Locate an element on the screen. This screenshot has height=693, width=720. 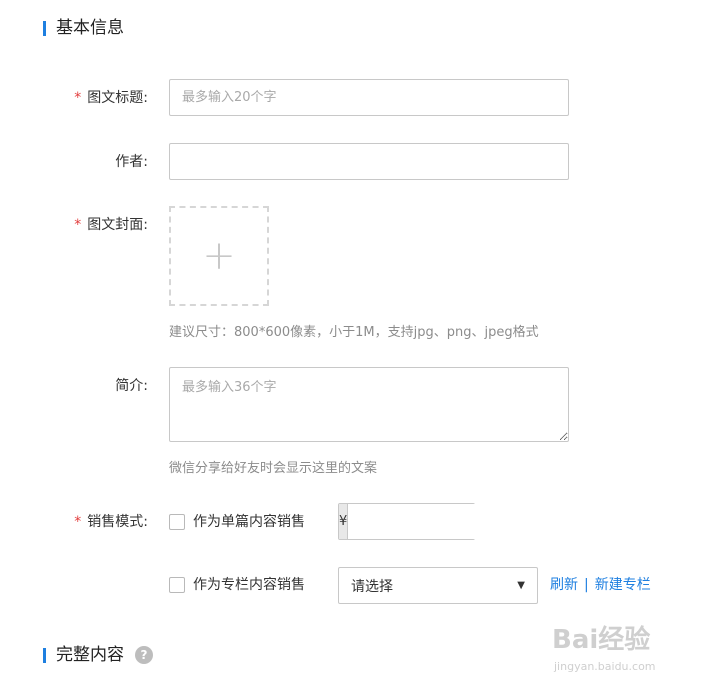
currency-symbol: ¥ is located at coordinates (344, 521).